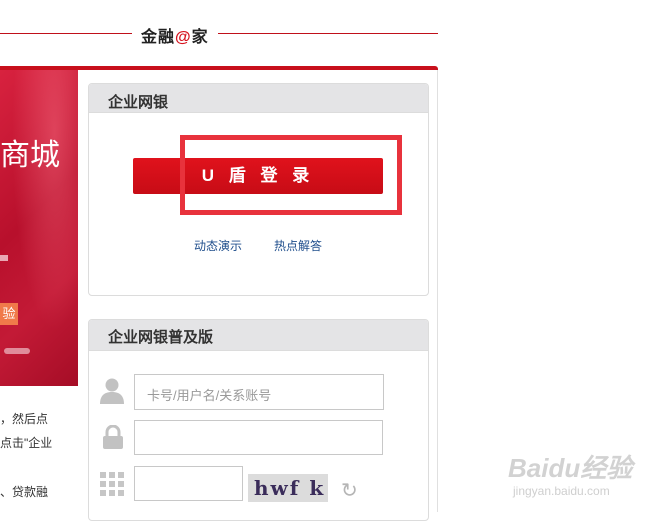  Describe the element at coordinates (138, 102) in the screenshot. I see `enterprise-bank-title: 企业网银` at that location.